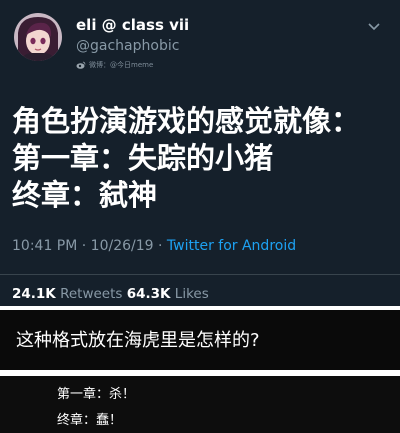 This screenshot has width=400, height=433. I want to click on avatar-illustration, so click(38, 37).